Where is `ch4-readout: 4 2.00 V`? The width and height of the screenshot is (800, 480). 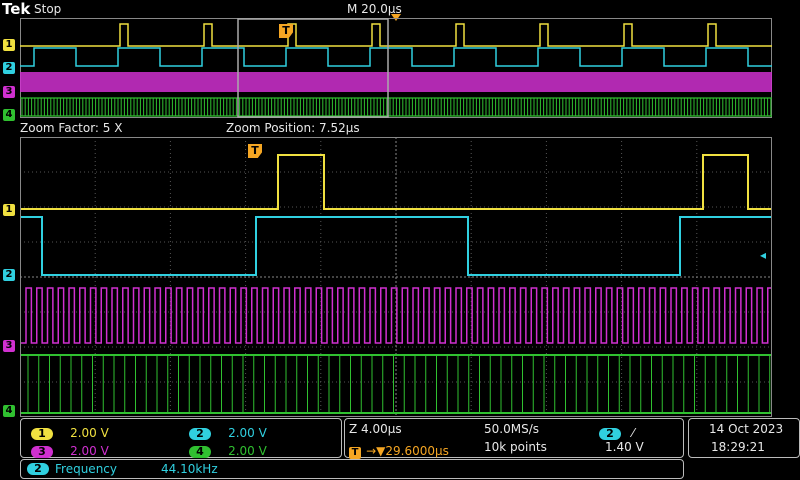
ch4-readout: 4 2.00 V is located at coordinates (228, 449).